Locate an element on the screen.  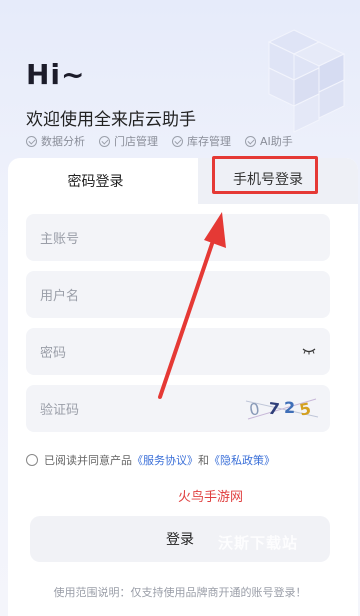
feature-item: 数据分析 is located at coordinates (55, 141).